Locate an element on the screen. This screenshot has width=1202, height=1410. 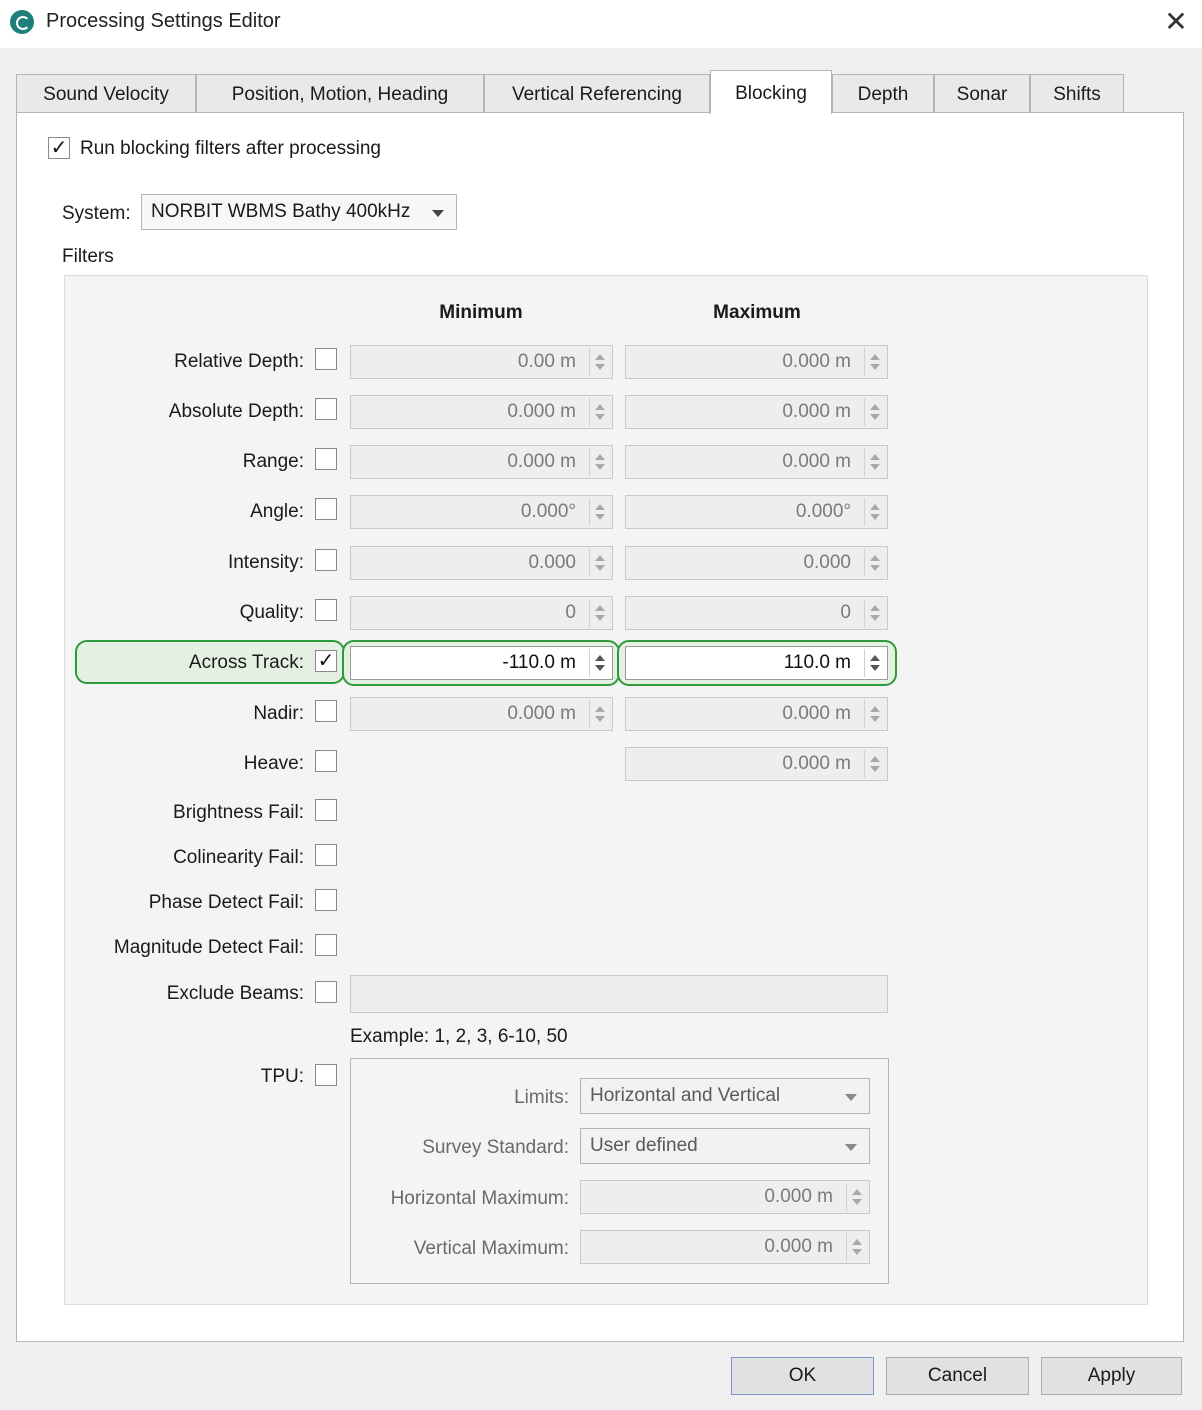
absolute-depth-min-spinbox: 0.000 m is located at coordinates (481, 412).